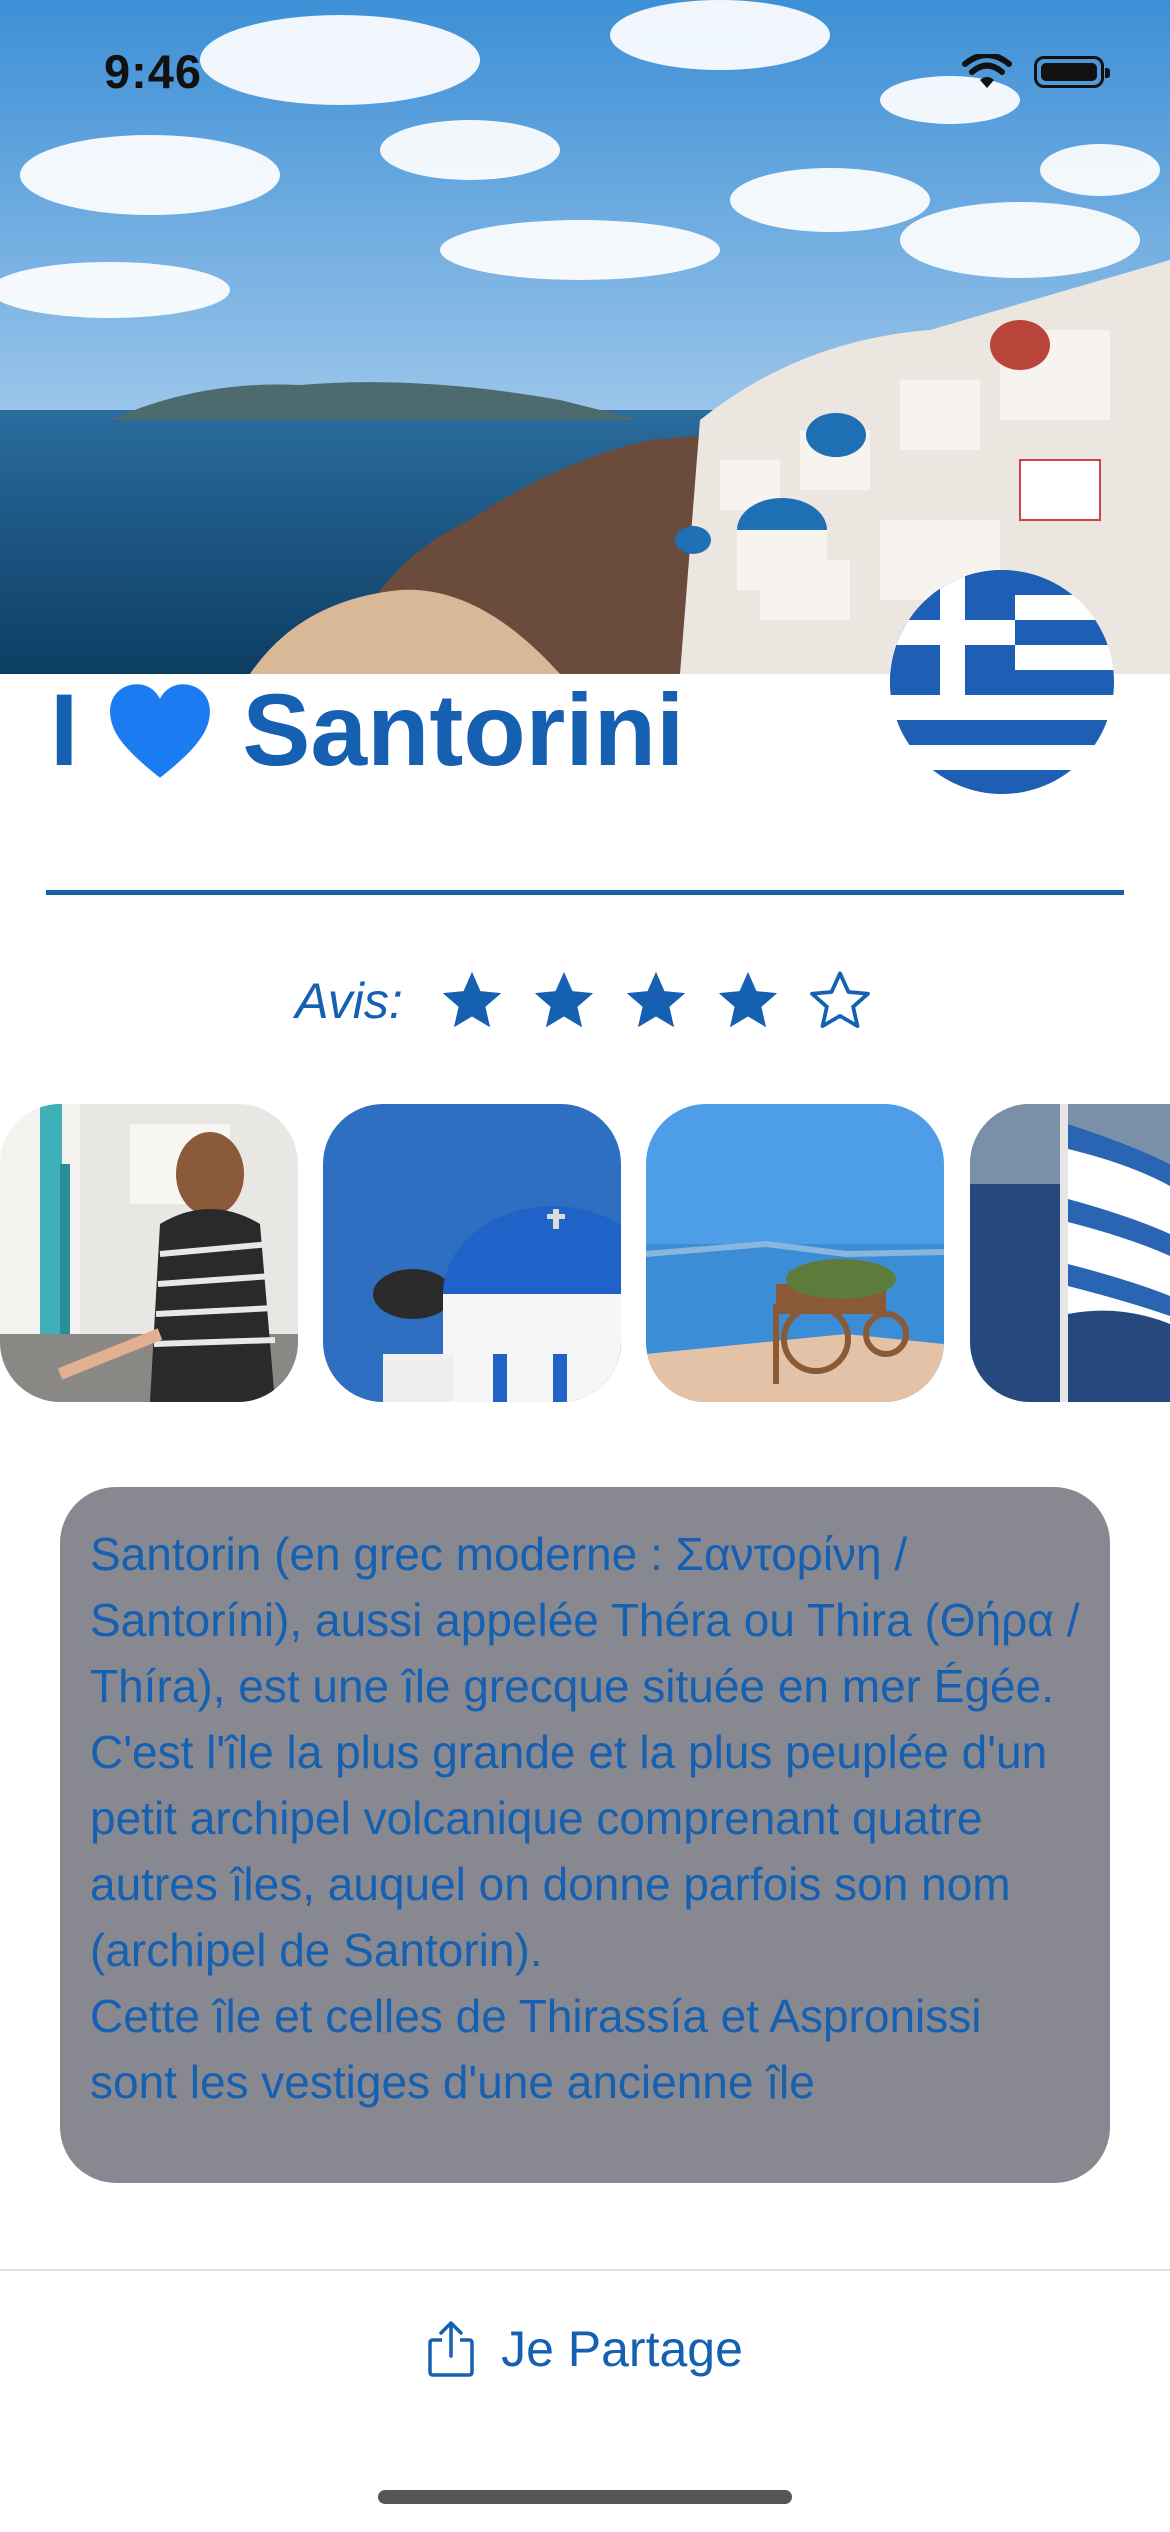 The height and width of the screenshot is (2532, 1170). I want to click on gallery-photo-flower-cart, so click(795, 1253).